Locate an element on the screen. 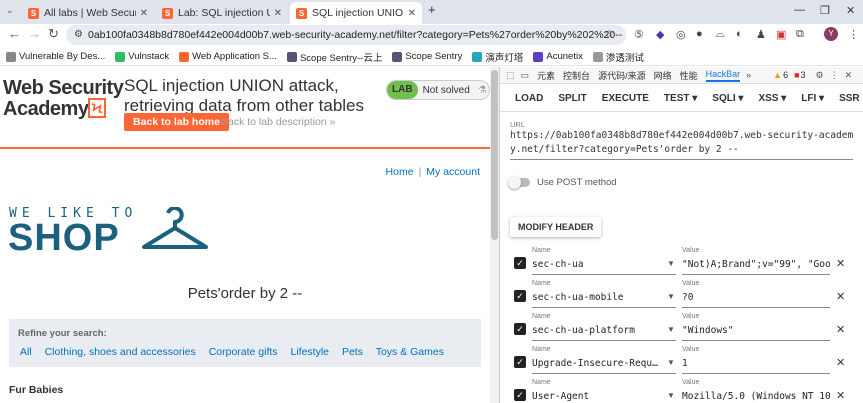  hackbar-lfi-menu: LFI ▾ is located at coordinates (812, 98).